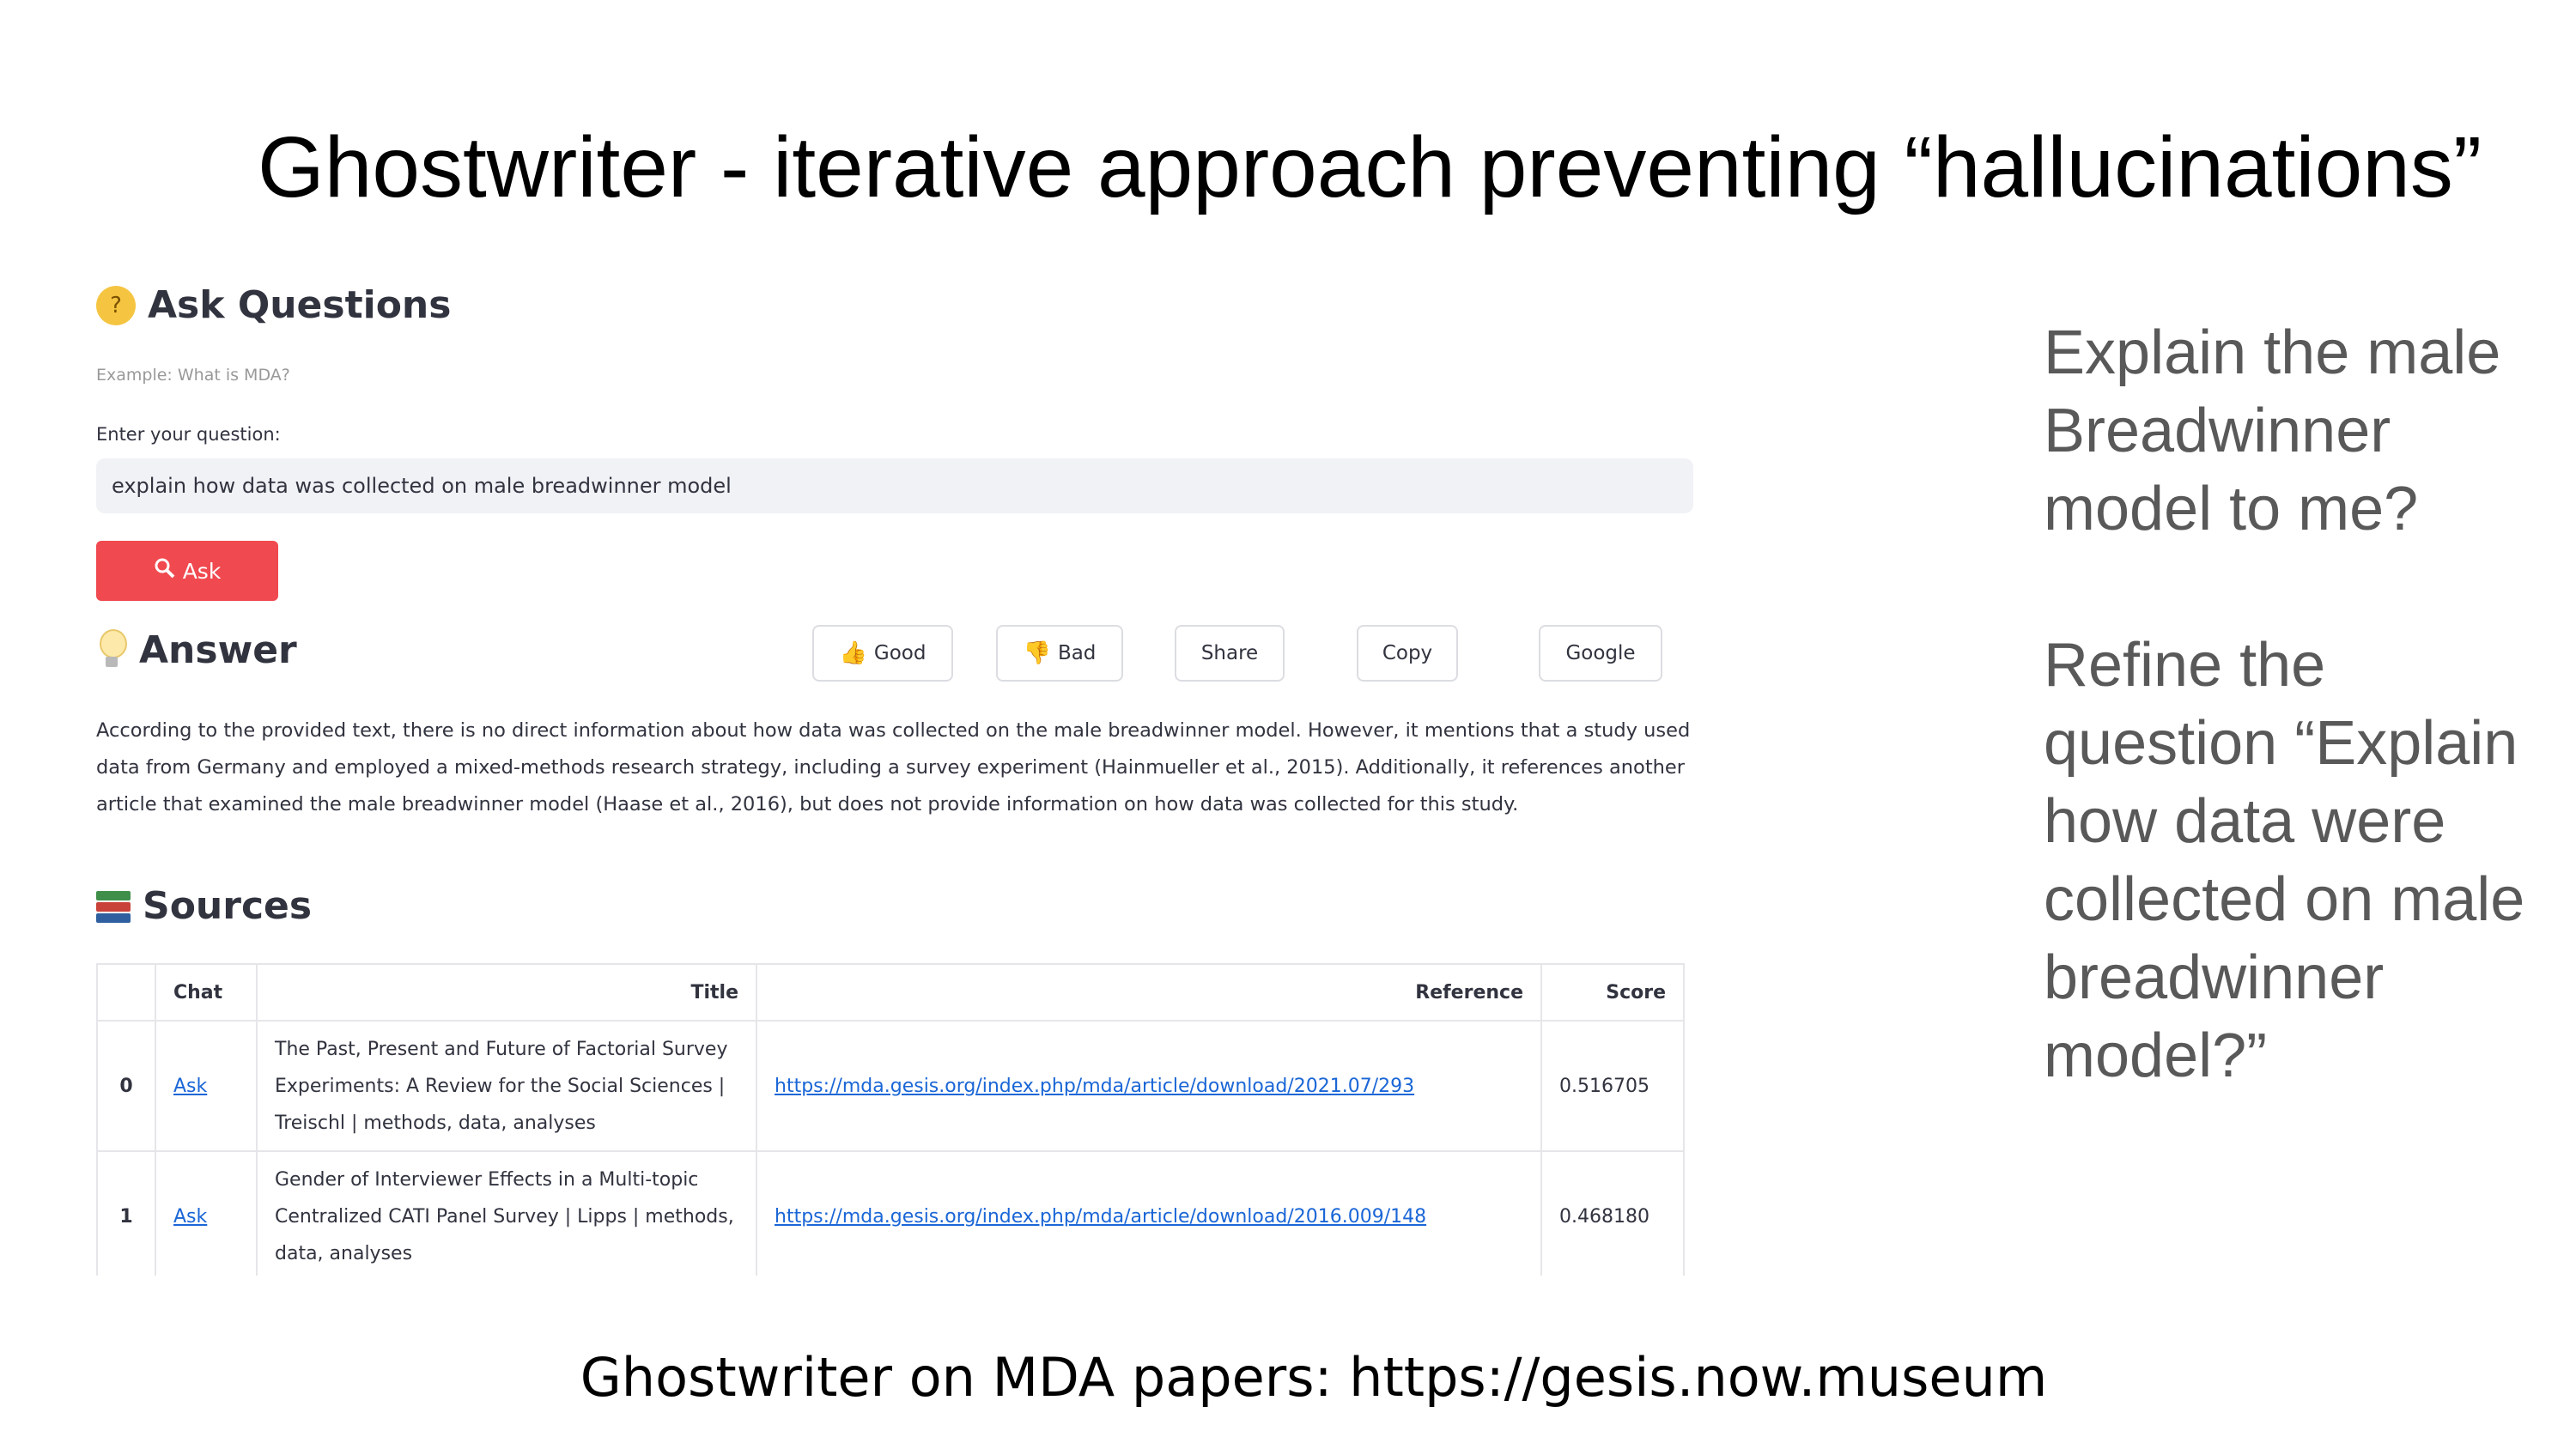  I want to click on column-header-index, so click(126, 992).